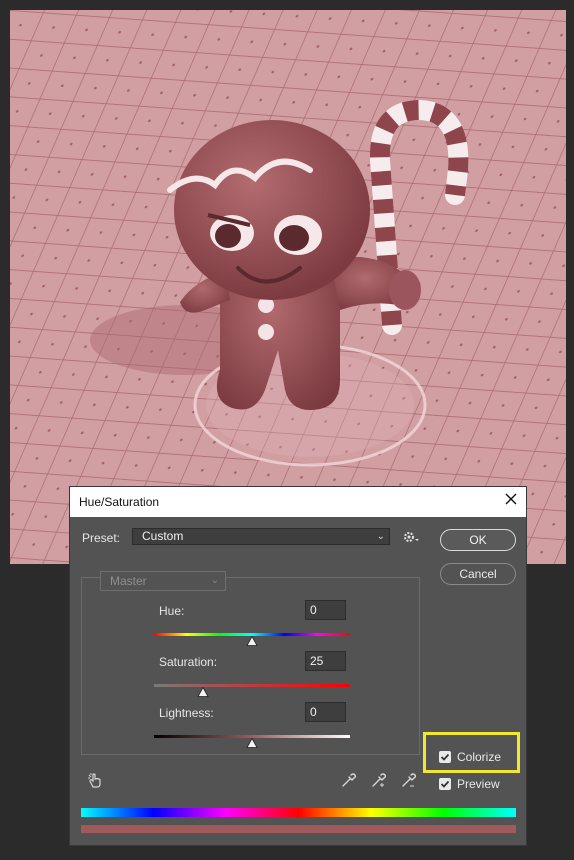 This screenshot has width=574, height=860. I want to click on cancel-button: Cancel, so click(478, 574).